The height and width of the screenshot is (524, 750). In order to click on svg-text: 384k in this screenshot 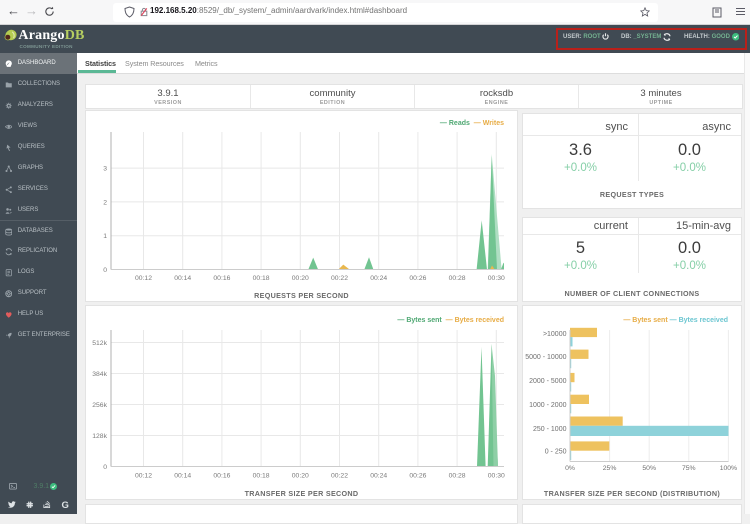, I will do `click(99, 374)`.